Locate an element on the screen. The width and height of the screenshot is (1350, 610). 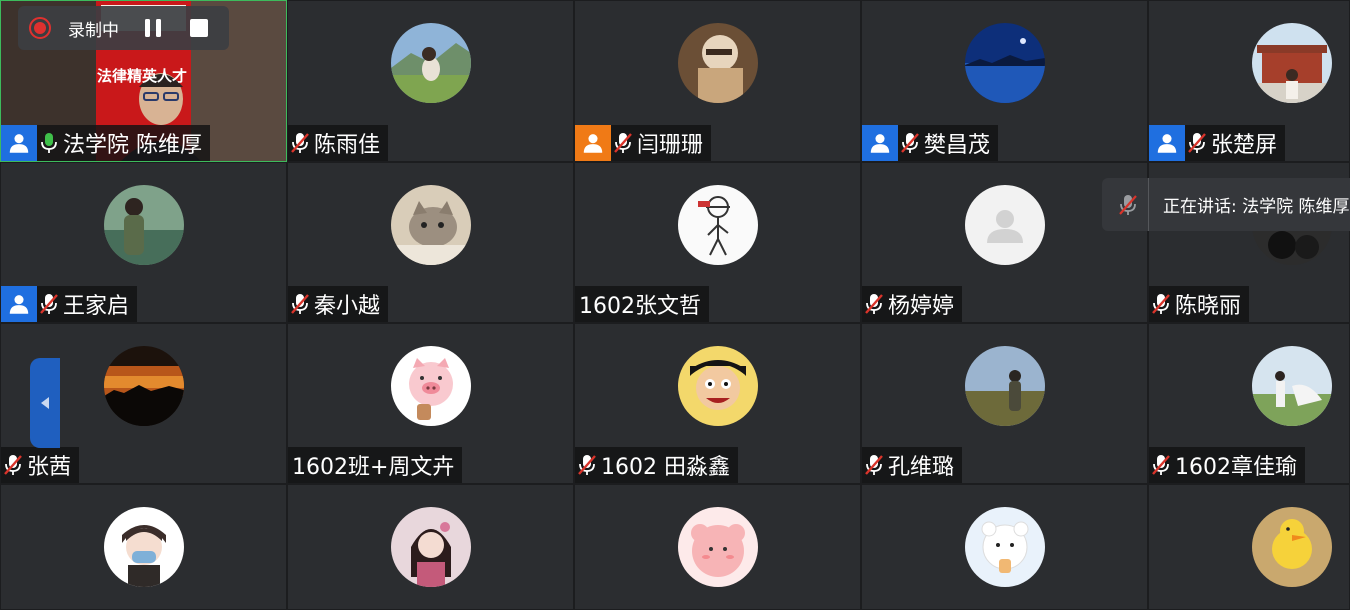
participant-label: 陈雨佳 is located at coordinates (338, 143).